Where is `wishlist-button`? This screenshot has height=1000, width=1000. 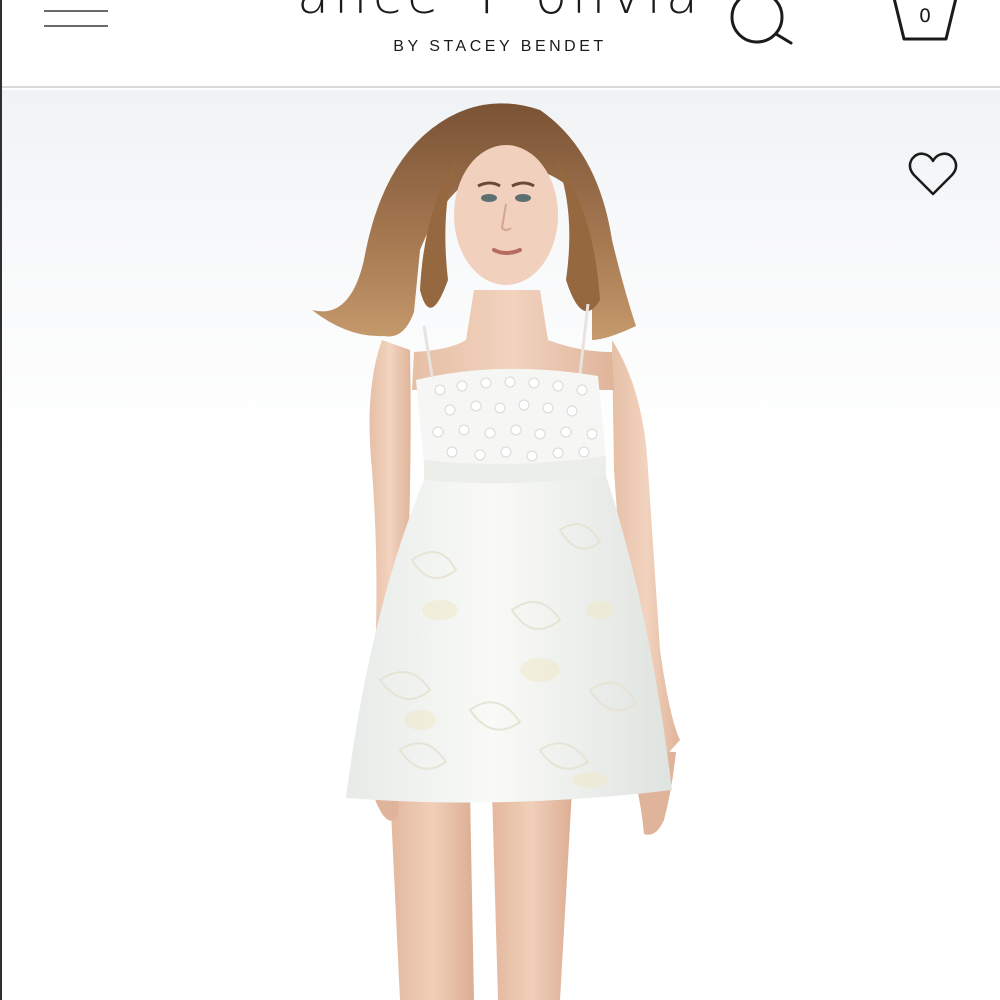
wishlist-button is located at coordinates (933, 175).